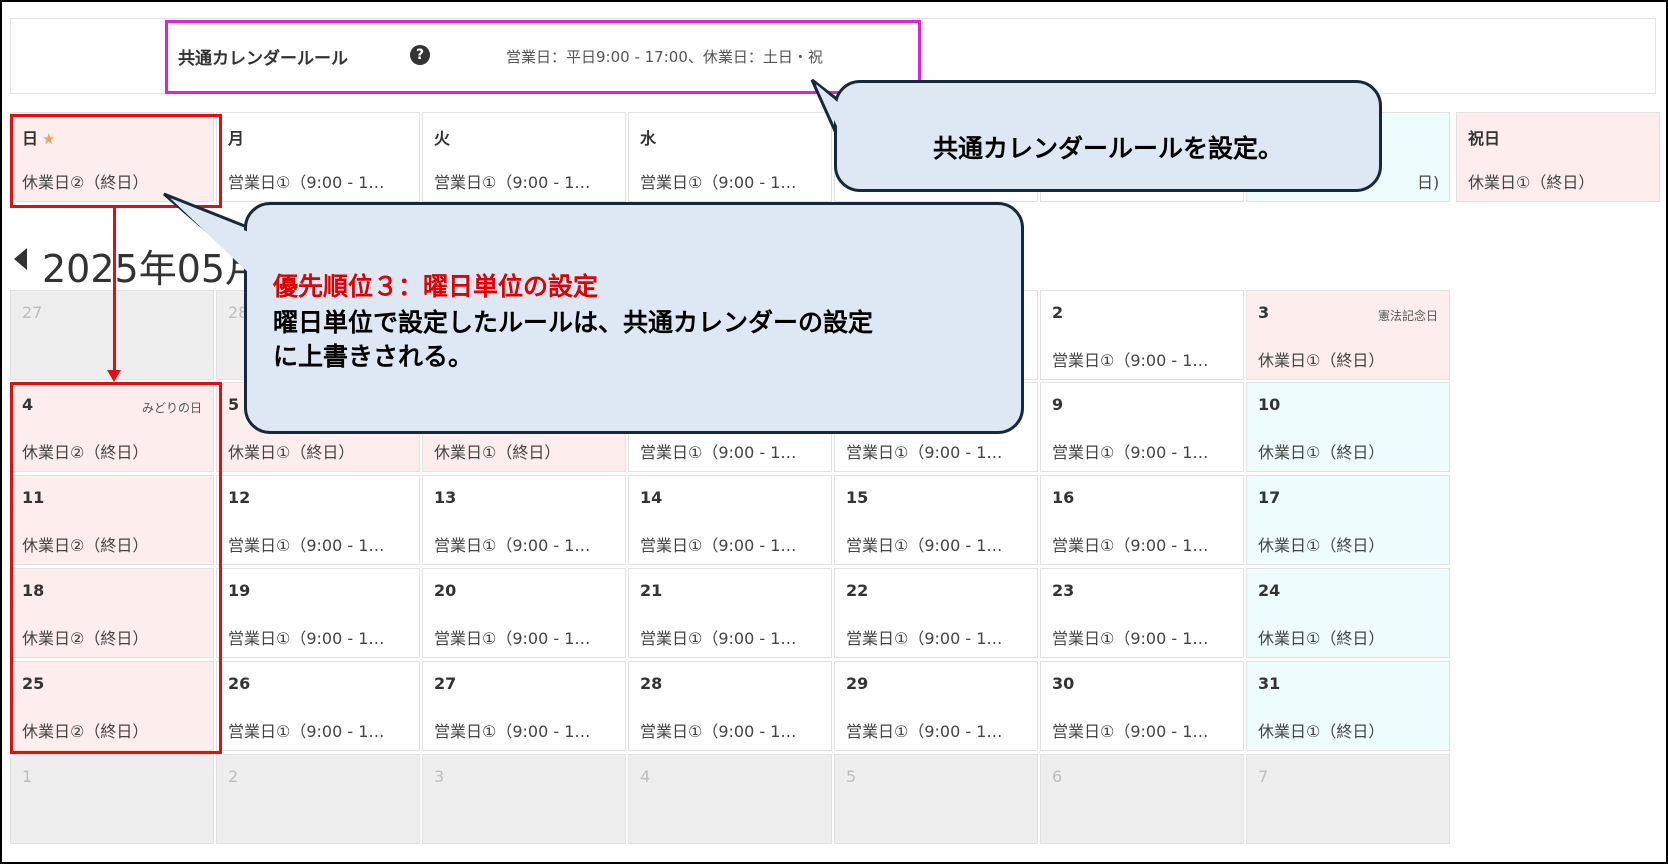  Describe the element at coordinates (730, 799) in the screenshot. I see `calendar-day-cell: 4` at that location.